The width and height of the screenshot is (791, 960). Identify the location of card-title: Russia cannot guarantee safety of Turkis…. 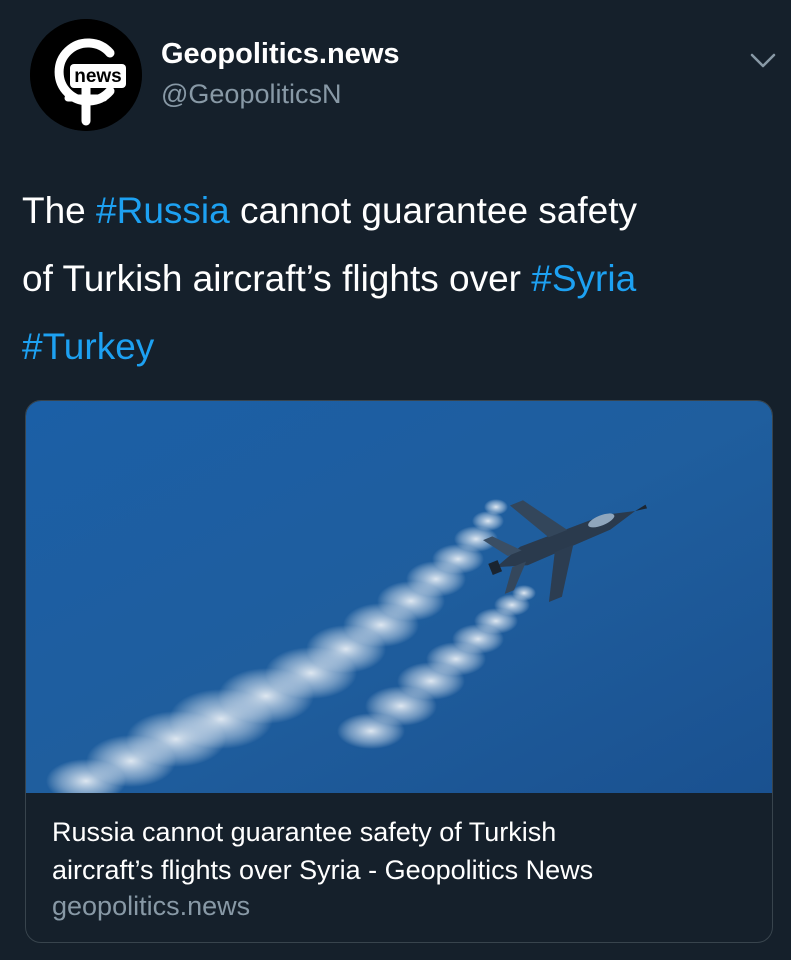
(402, 851).